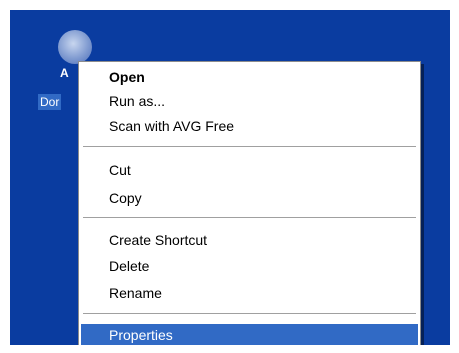 Image resolution: width=459 pixels, height=353 pixels. Describe the element at coordinates (249, 266) in the screenshot. I see `menu-item-delete: Delete` at that location.